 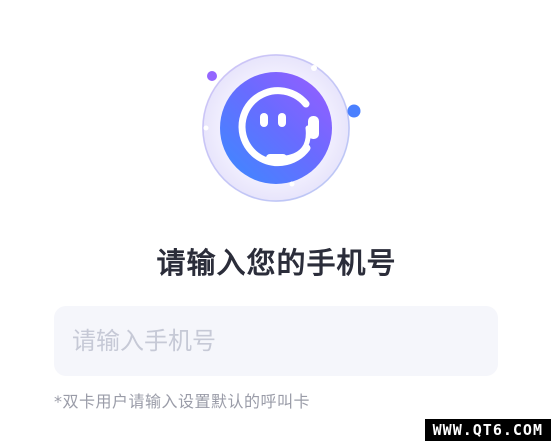 I want to click on customer-service-robot-icon, so click(x=281, y=128).